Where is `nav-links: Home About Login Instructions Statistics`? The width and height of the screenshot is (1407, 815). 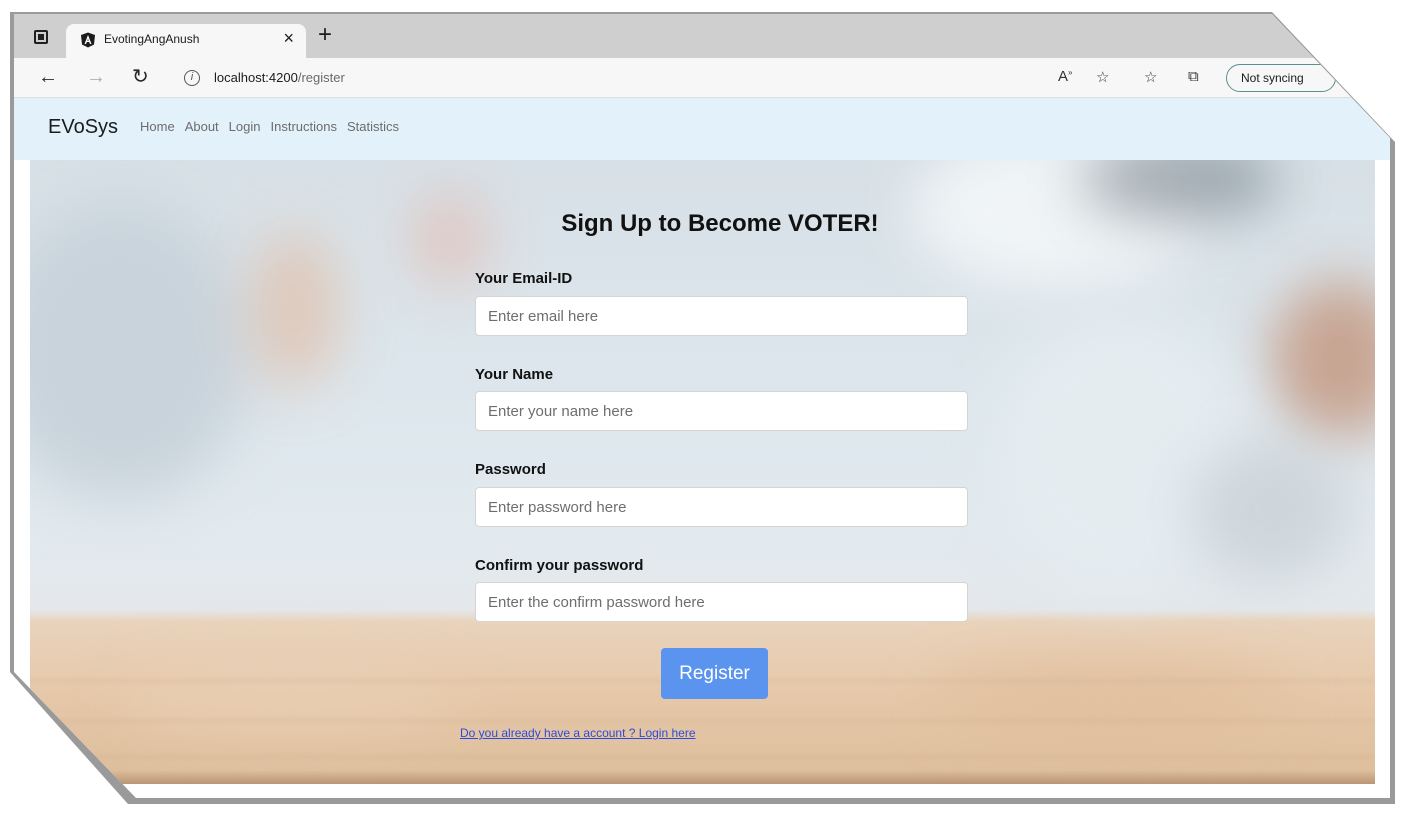
nav-links: Home About Login Instructions Statistics is located at coordinates (269, 126).